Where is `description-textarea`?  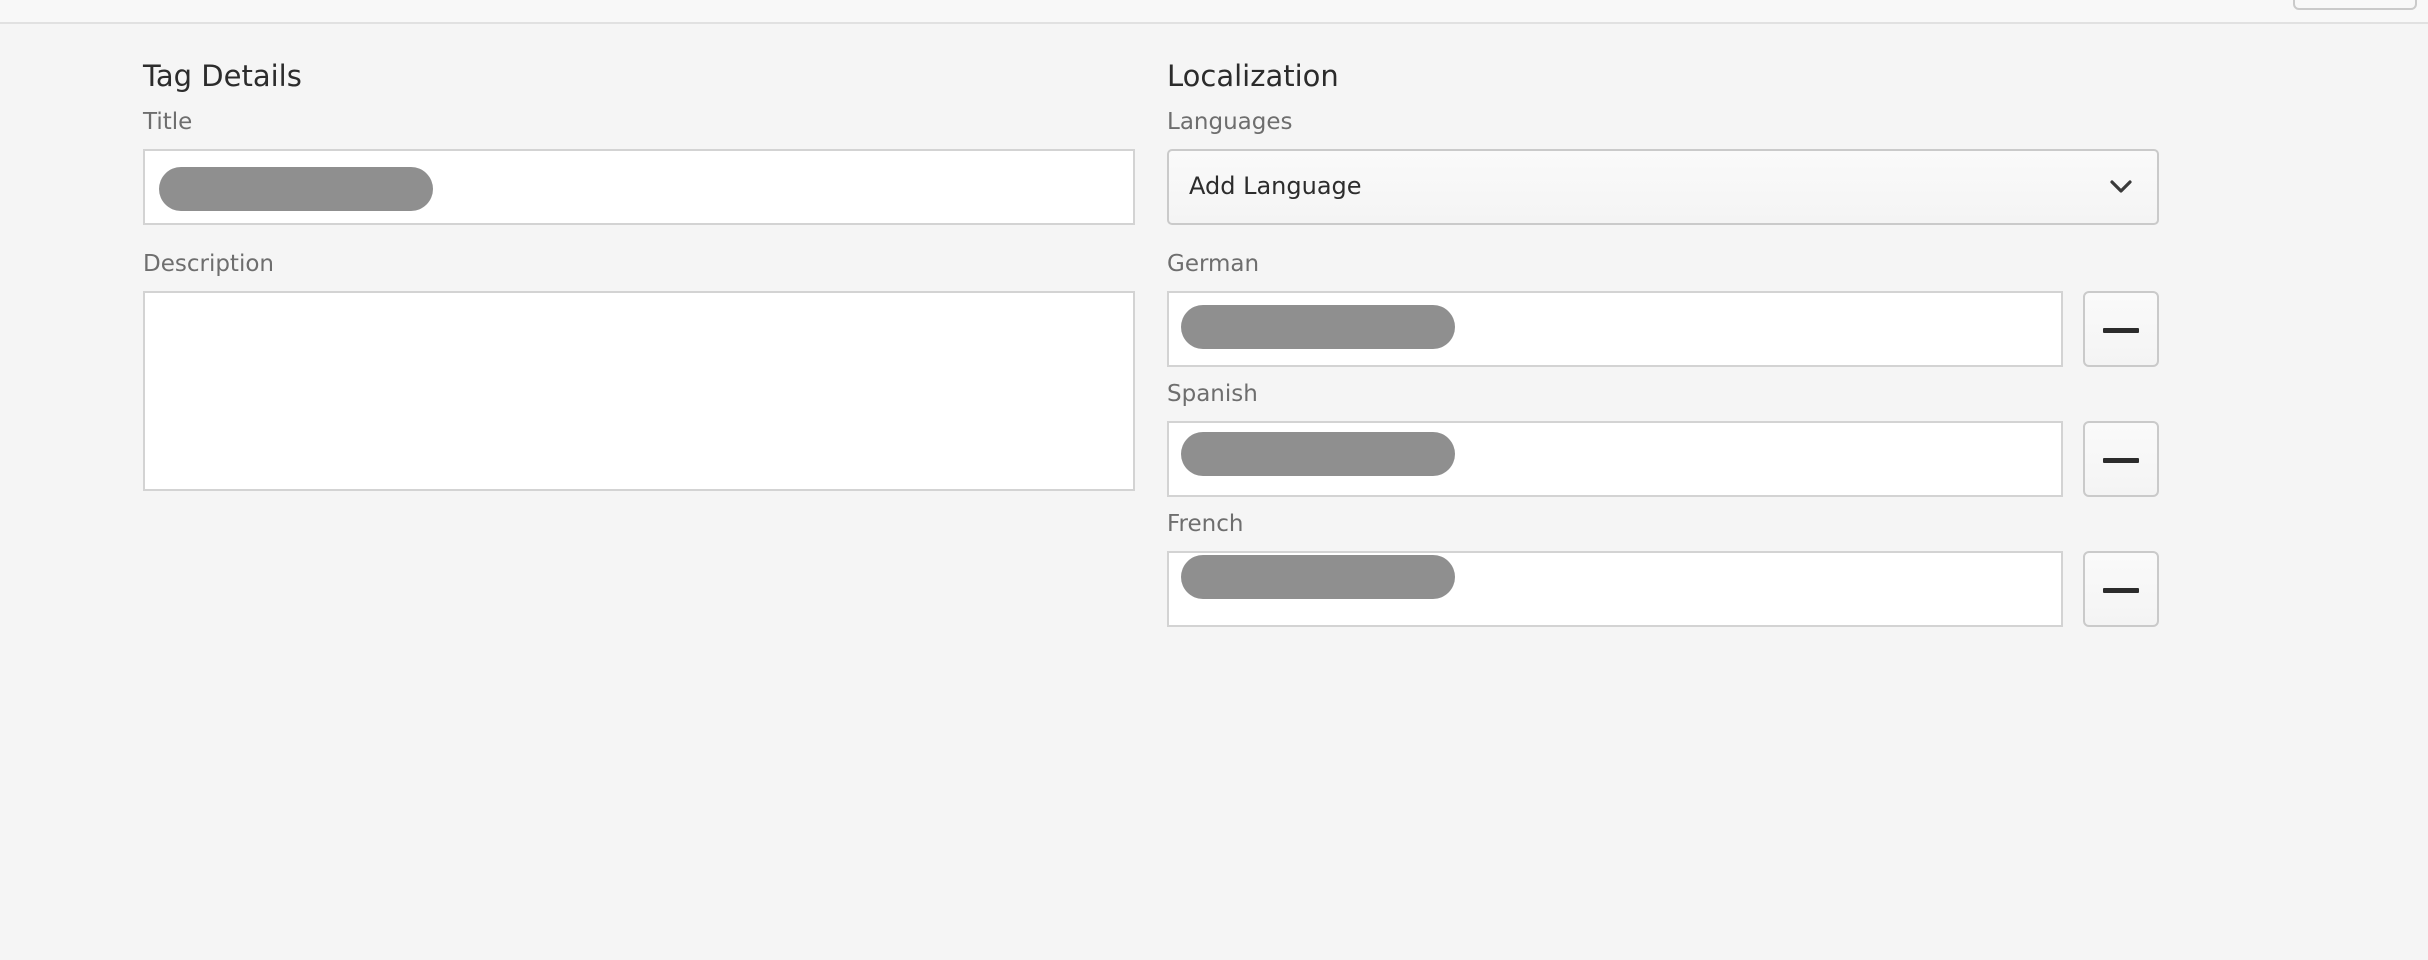
description-textarea is located at coordinates (639, 391).